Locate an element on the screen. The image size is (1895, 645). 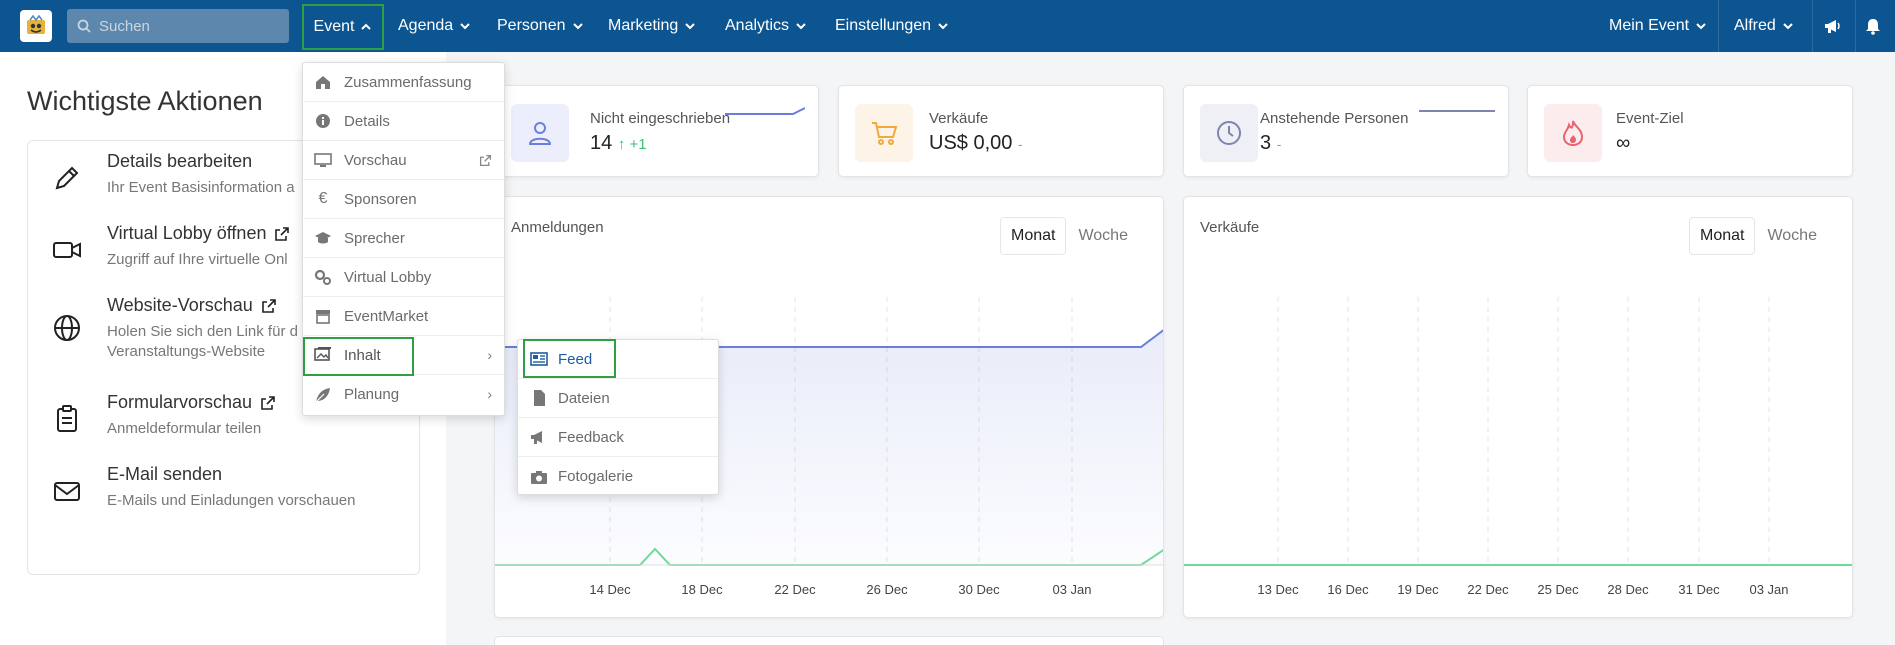
nav-agenda: Agenda is located at coordinates (434, 26).